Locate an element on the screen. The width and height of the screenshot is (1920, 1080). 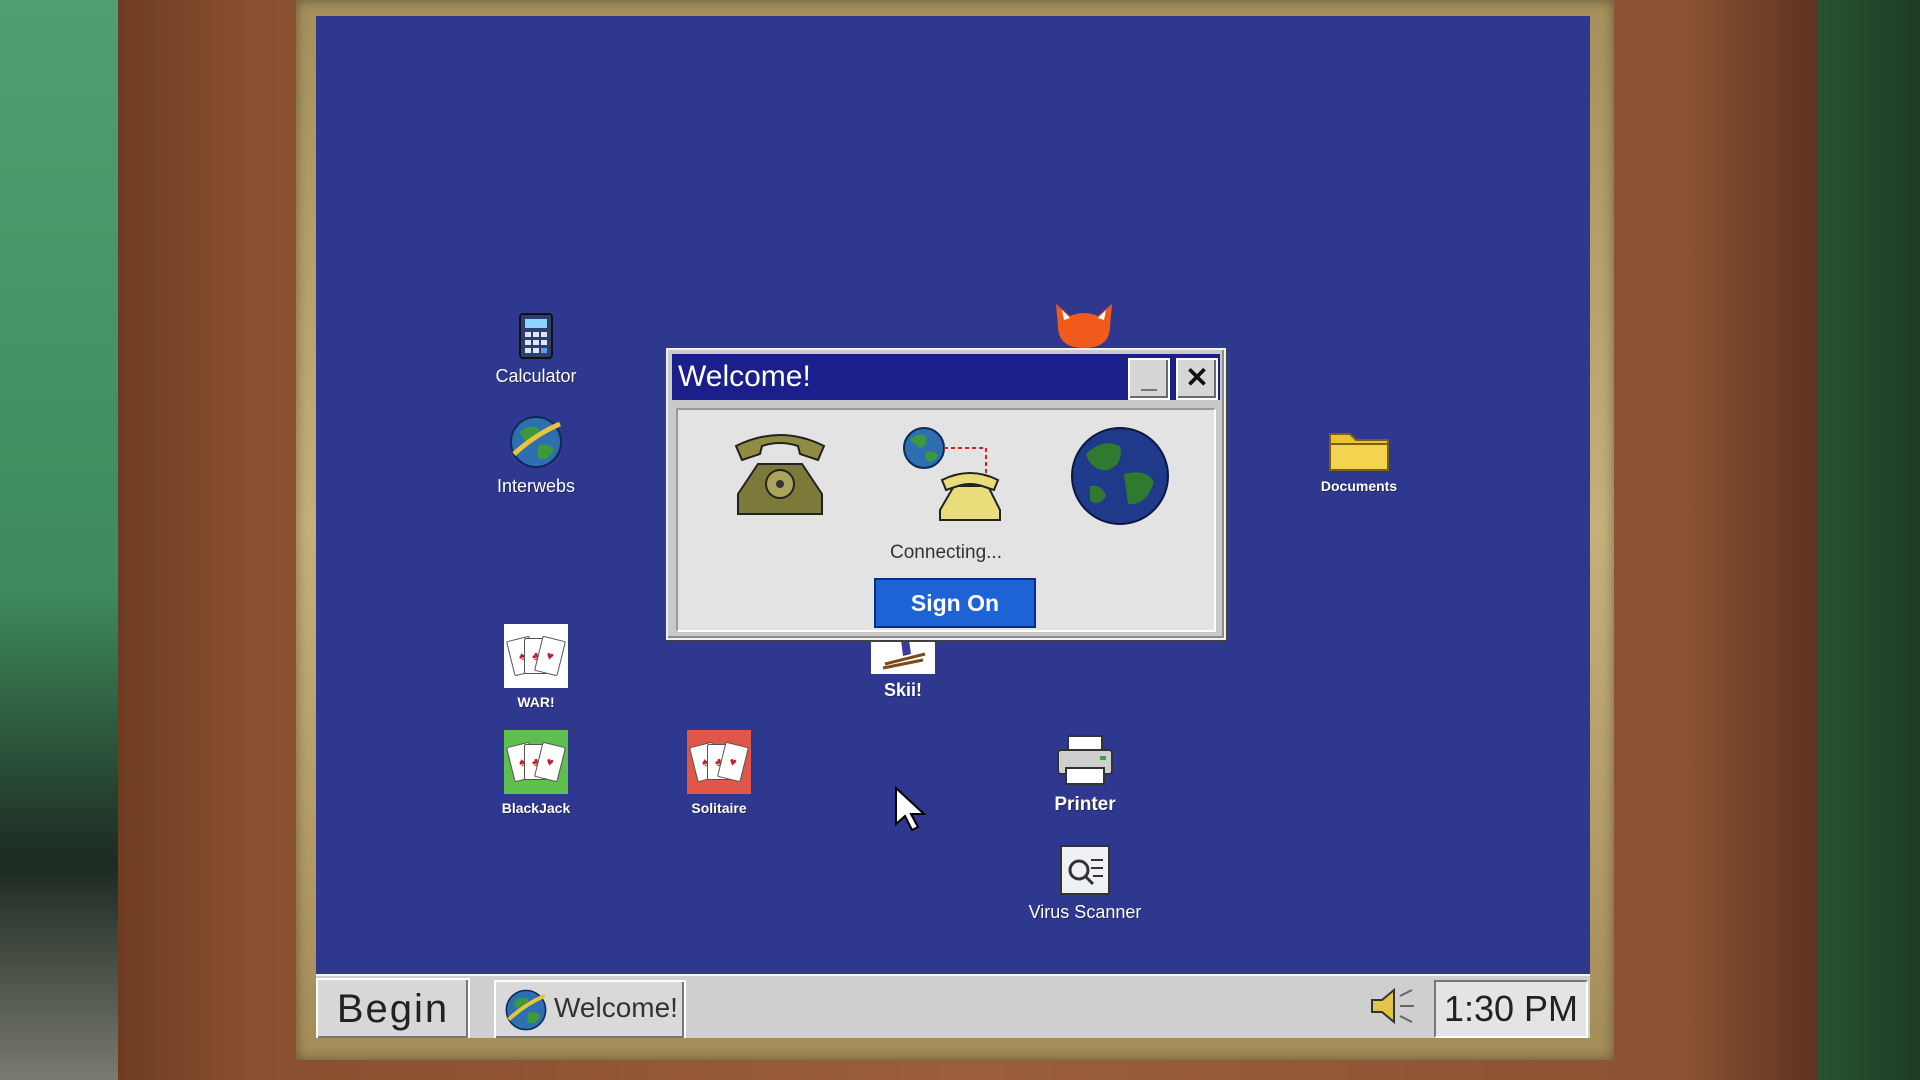
desktop-icon-blackjack: ♠ ♣ ♥ BlackJack is located at coordinates (536, 773).